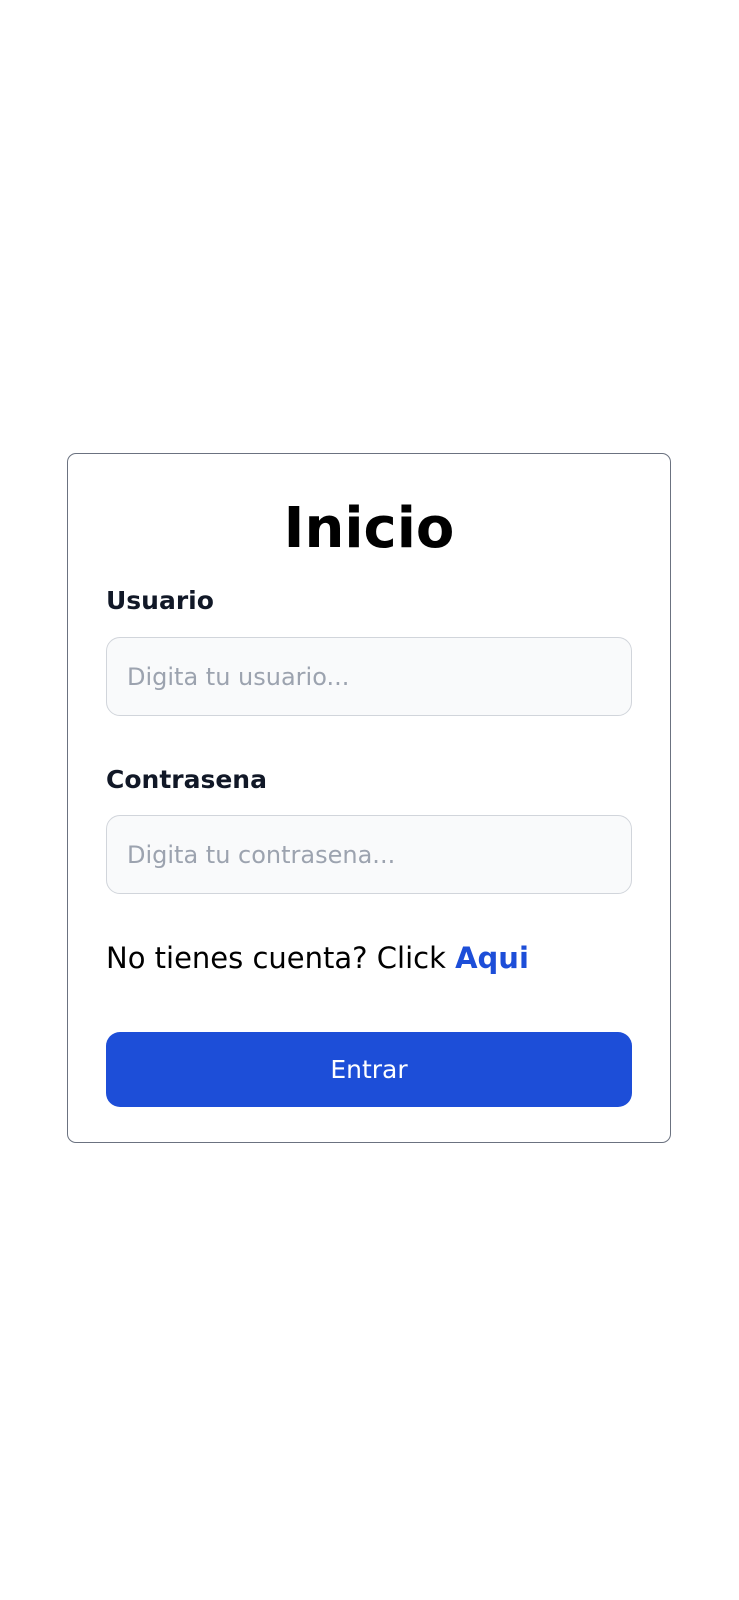  What do you see at coordinates (369, 676) in the screenshot?
I see `username-input` at bounding box center [369, 676].